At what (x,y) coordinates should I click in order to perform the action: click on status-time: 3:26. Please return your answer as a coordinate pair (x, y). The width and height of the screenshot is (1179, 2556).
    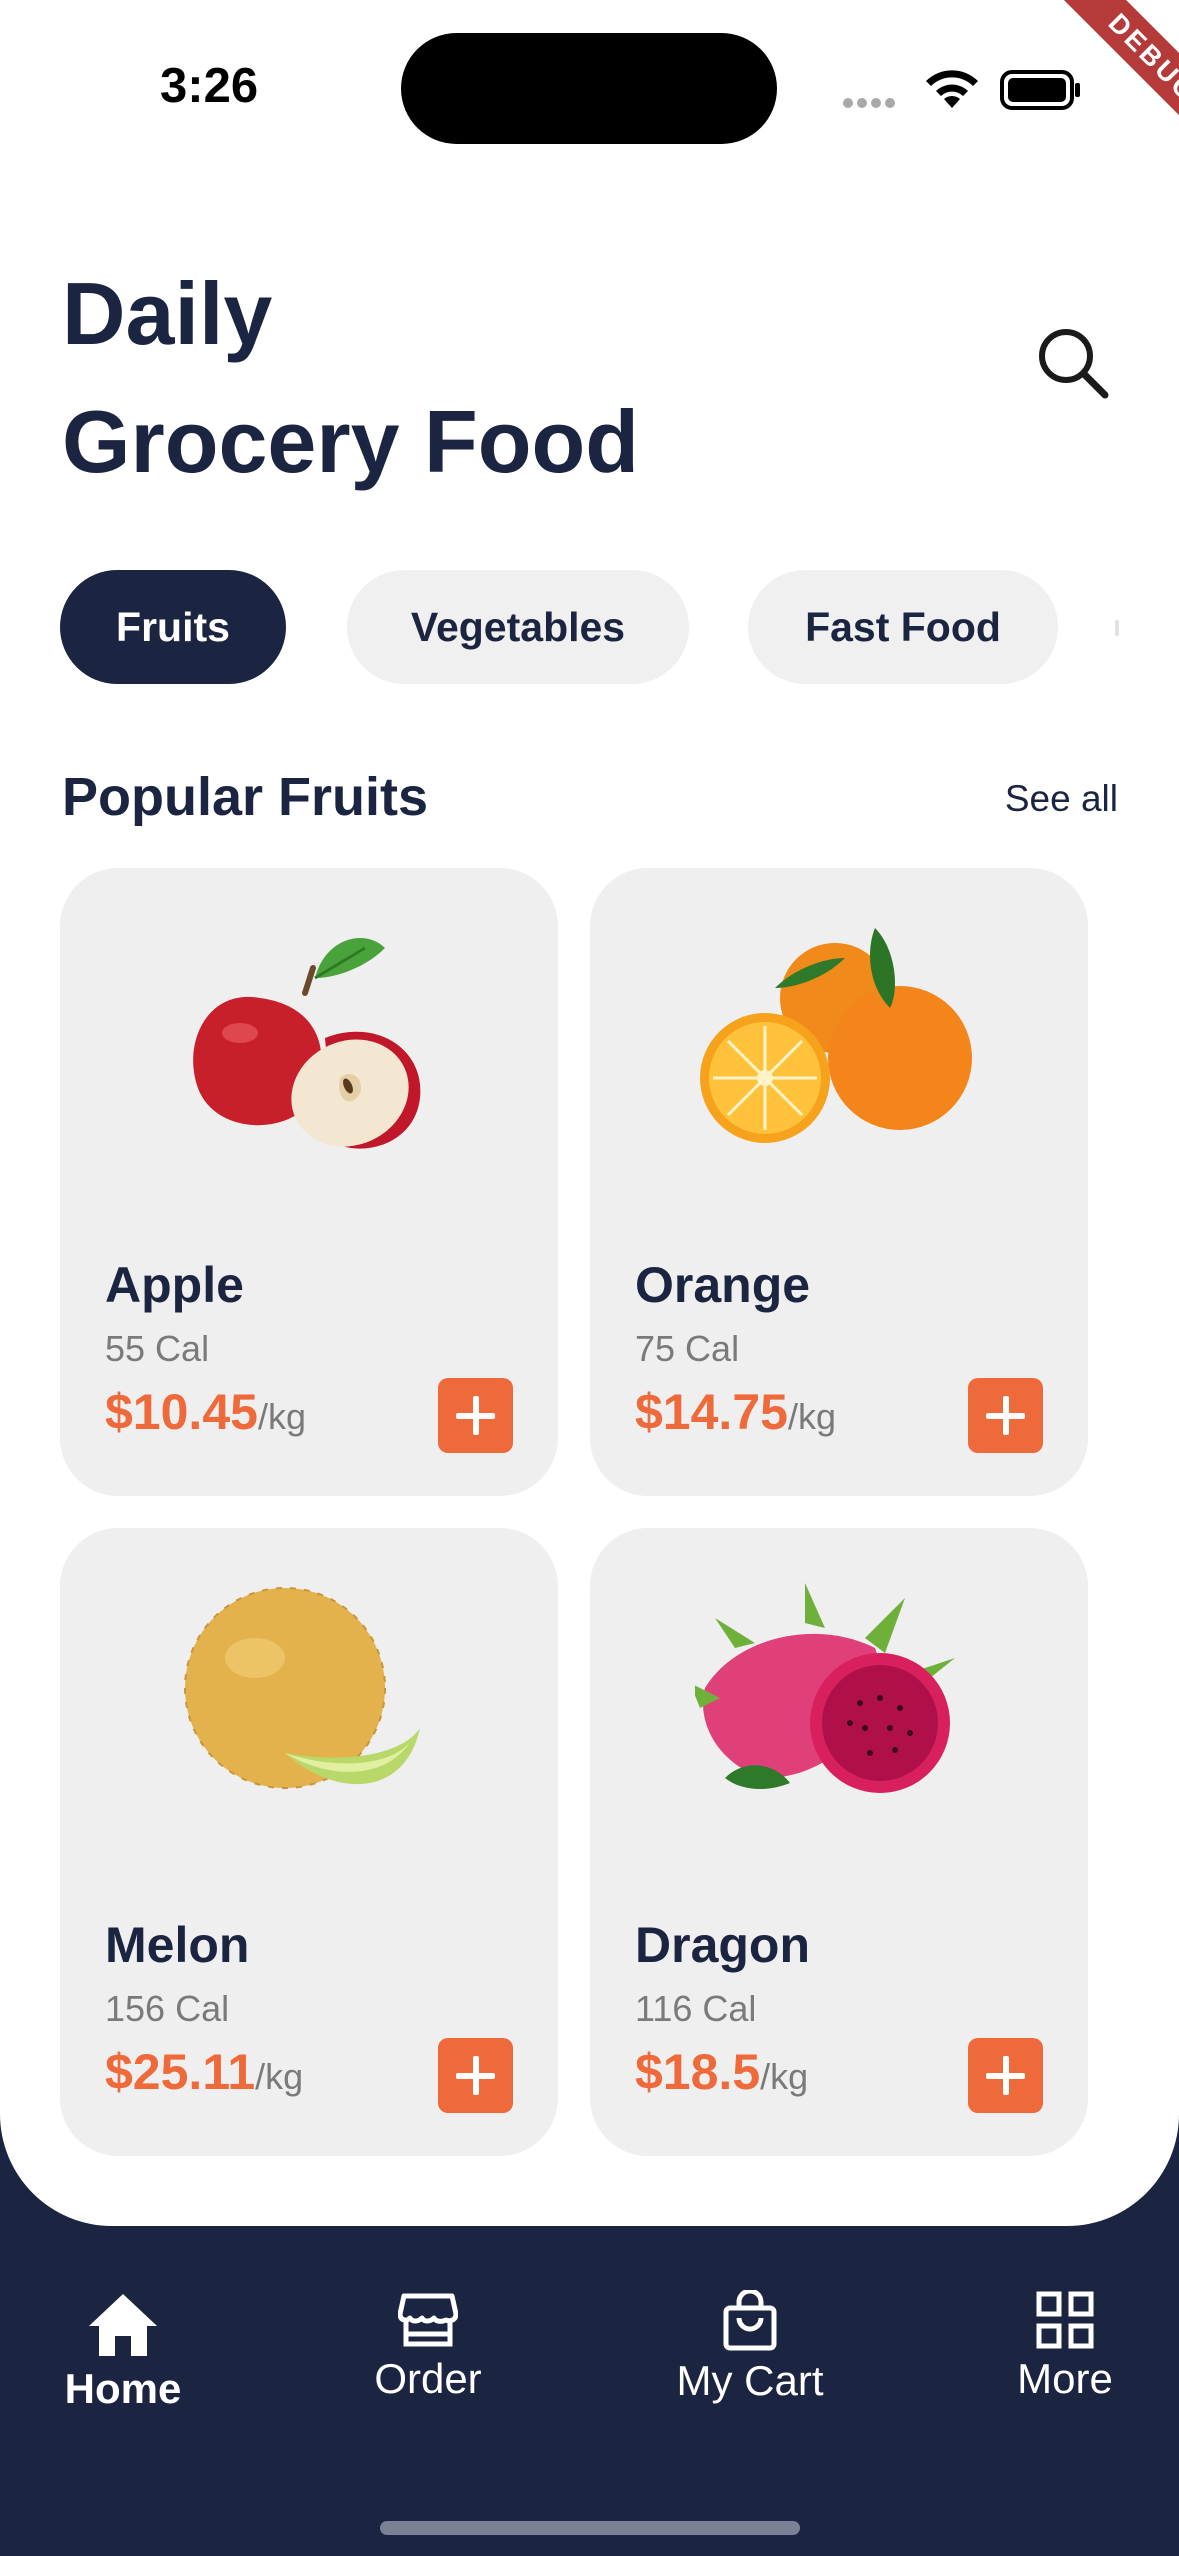
    Looking at the image, I should click on (209, 86).